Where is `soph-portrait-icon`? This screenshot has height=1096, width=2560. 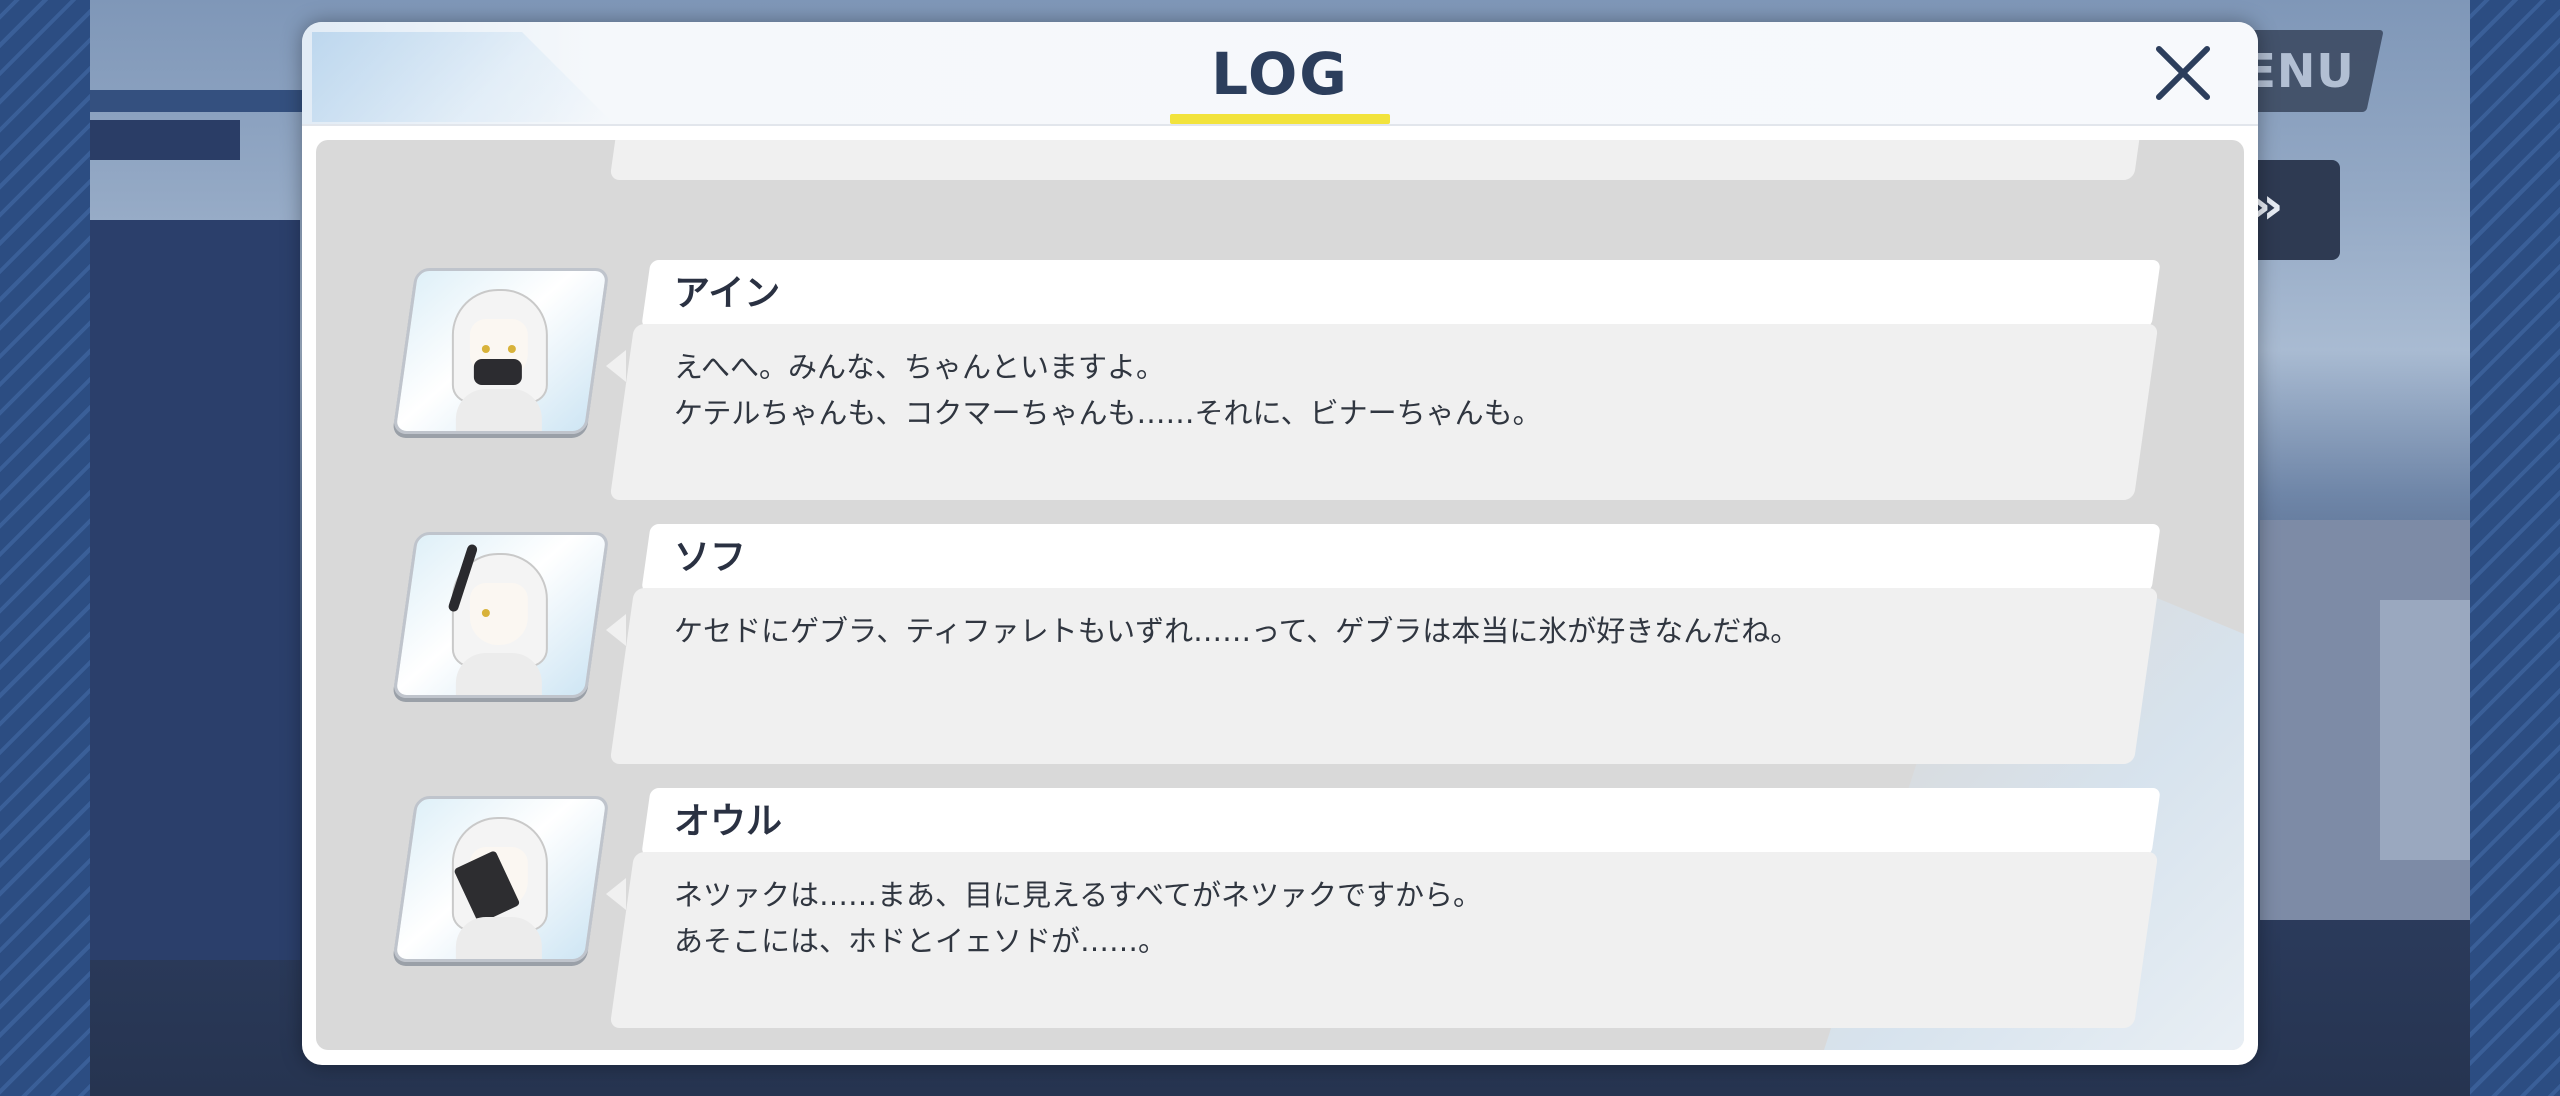 soph-portrait-icon is located at coordinates (501, 615).